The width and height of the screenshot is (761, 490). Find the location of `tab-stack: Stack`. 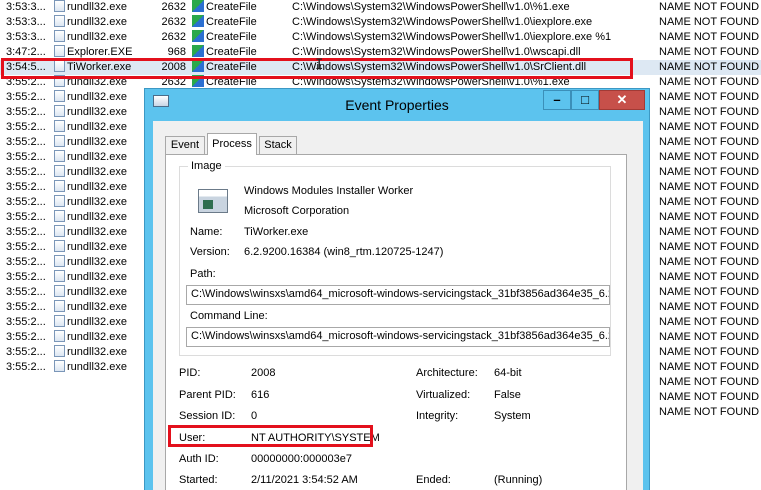

tab-stack: Stack is located at coordinates (278, 145).